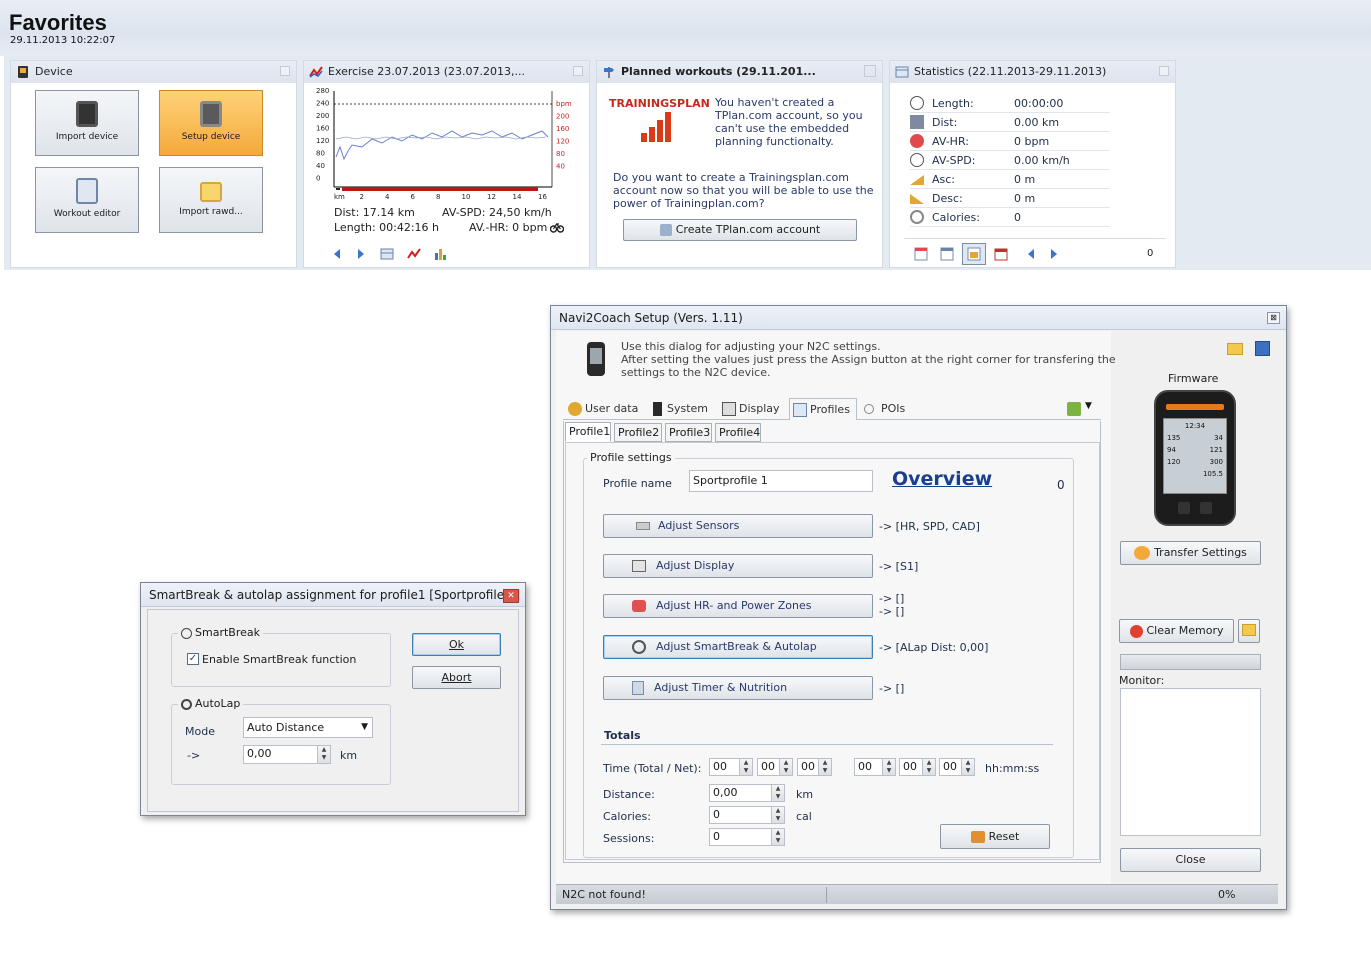  Describe the element at coordinates (211, 703) in the screenshot. I see `autolap-group-label: AutoLap` at that location.